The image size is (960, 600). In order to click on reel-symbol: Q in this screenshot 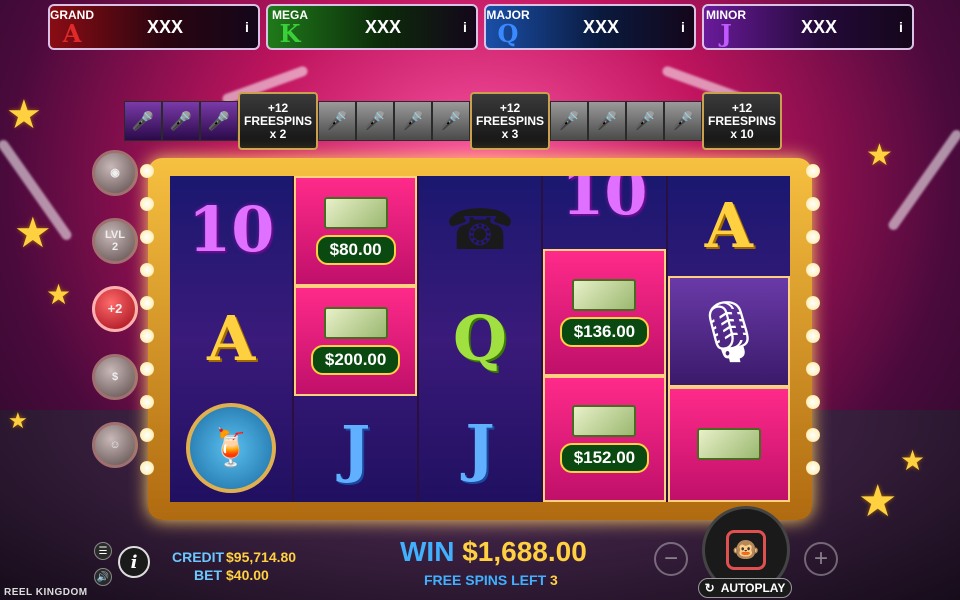, I will do `click(480, 339)`.